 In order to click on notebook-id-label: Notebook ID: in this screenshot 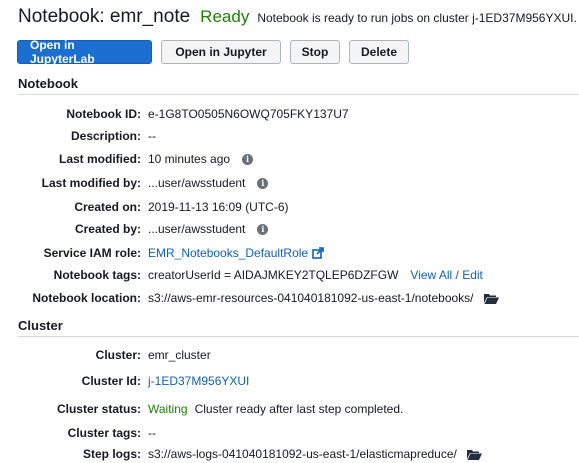, I will do `click(103, 114)`.